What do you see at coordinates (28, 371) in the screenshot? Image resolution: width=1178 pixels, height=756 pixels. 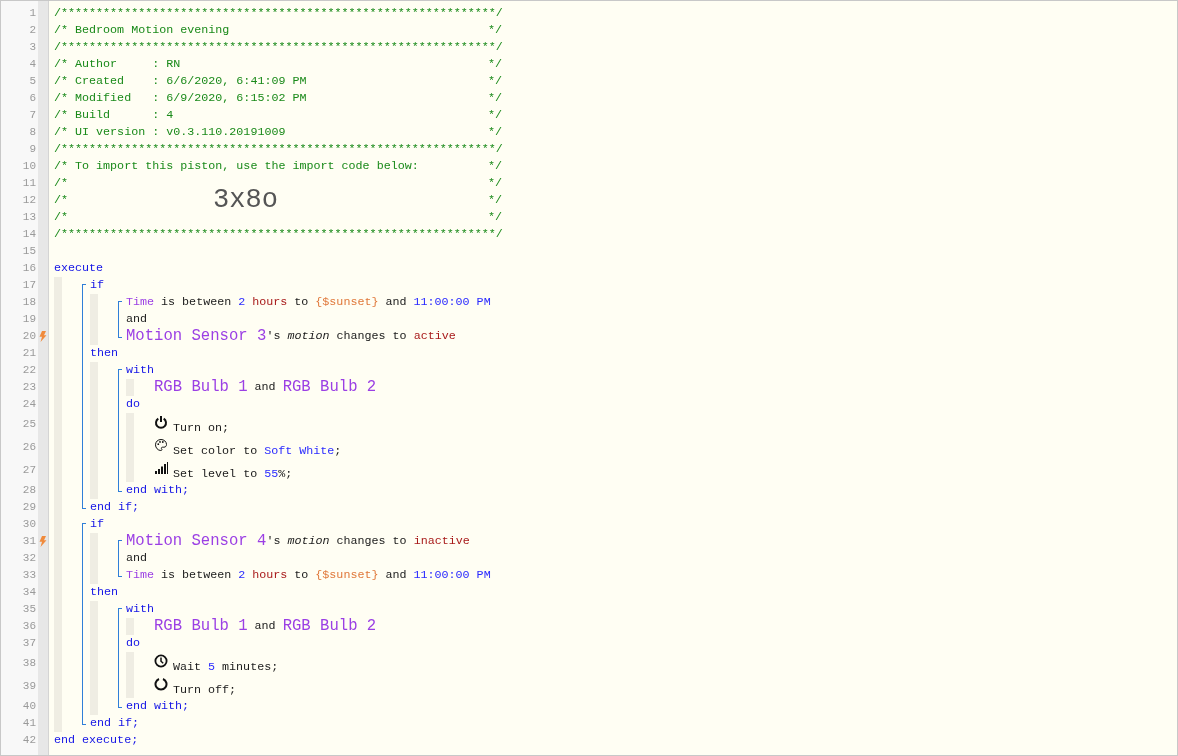 I see `line-number: 22` at bounding box center [28, 371].